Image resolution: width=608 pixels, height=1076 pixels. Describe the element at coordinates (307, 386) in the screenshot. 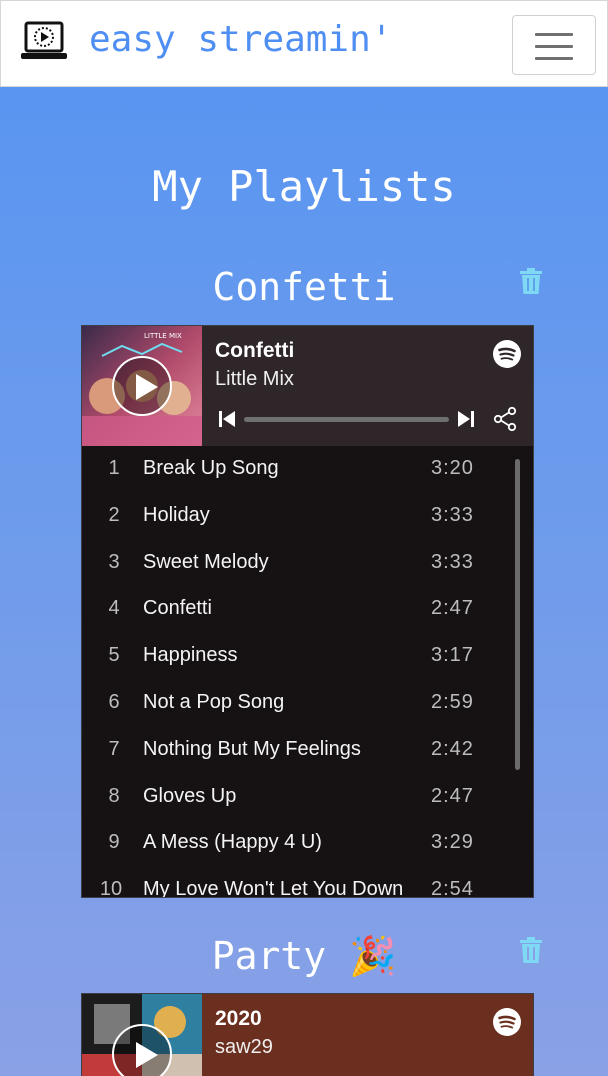

I see `player-header: LITTLE MIX Confetti Little Mix` at that location.